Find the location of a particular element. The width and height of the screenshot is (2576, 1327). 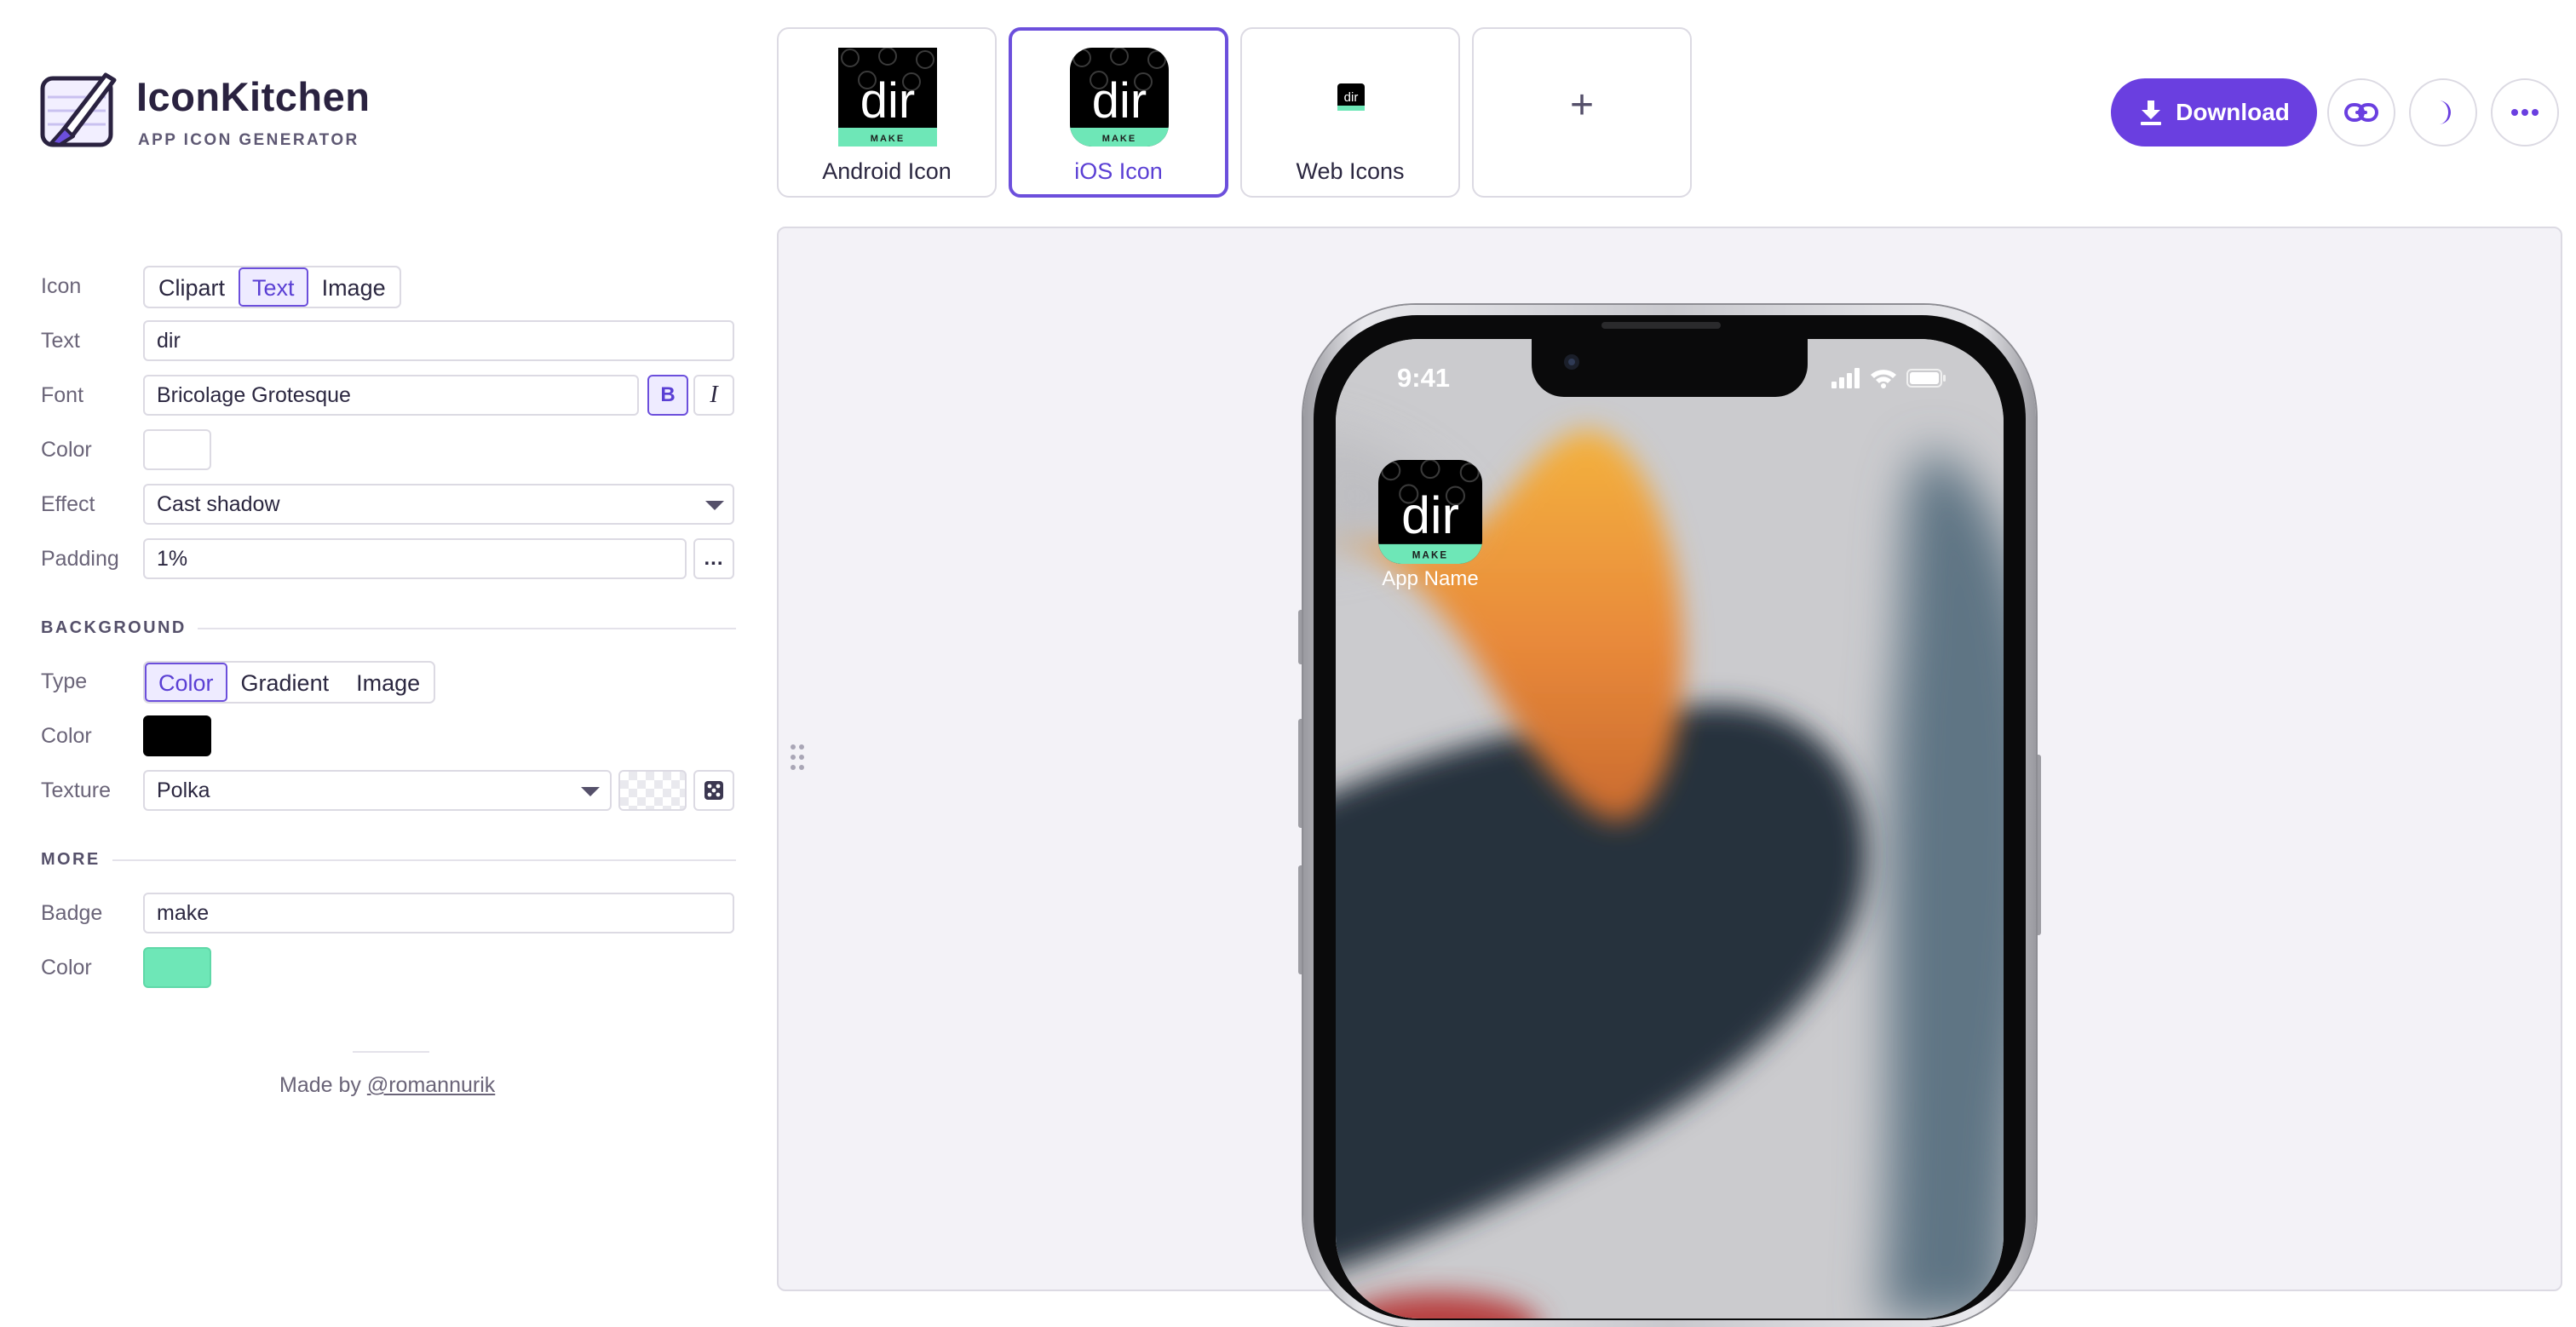

battery-icon is located at coordinates (1926, 378).